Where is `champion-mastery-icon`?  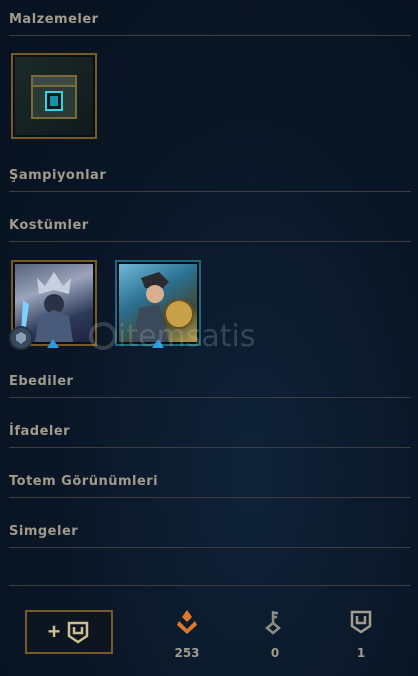
champion-mastery-icon is located at coordinates (21, 338).